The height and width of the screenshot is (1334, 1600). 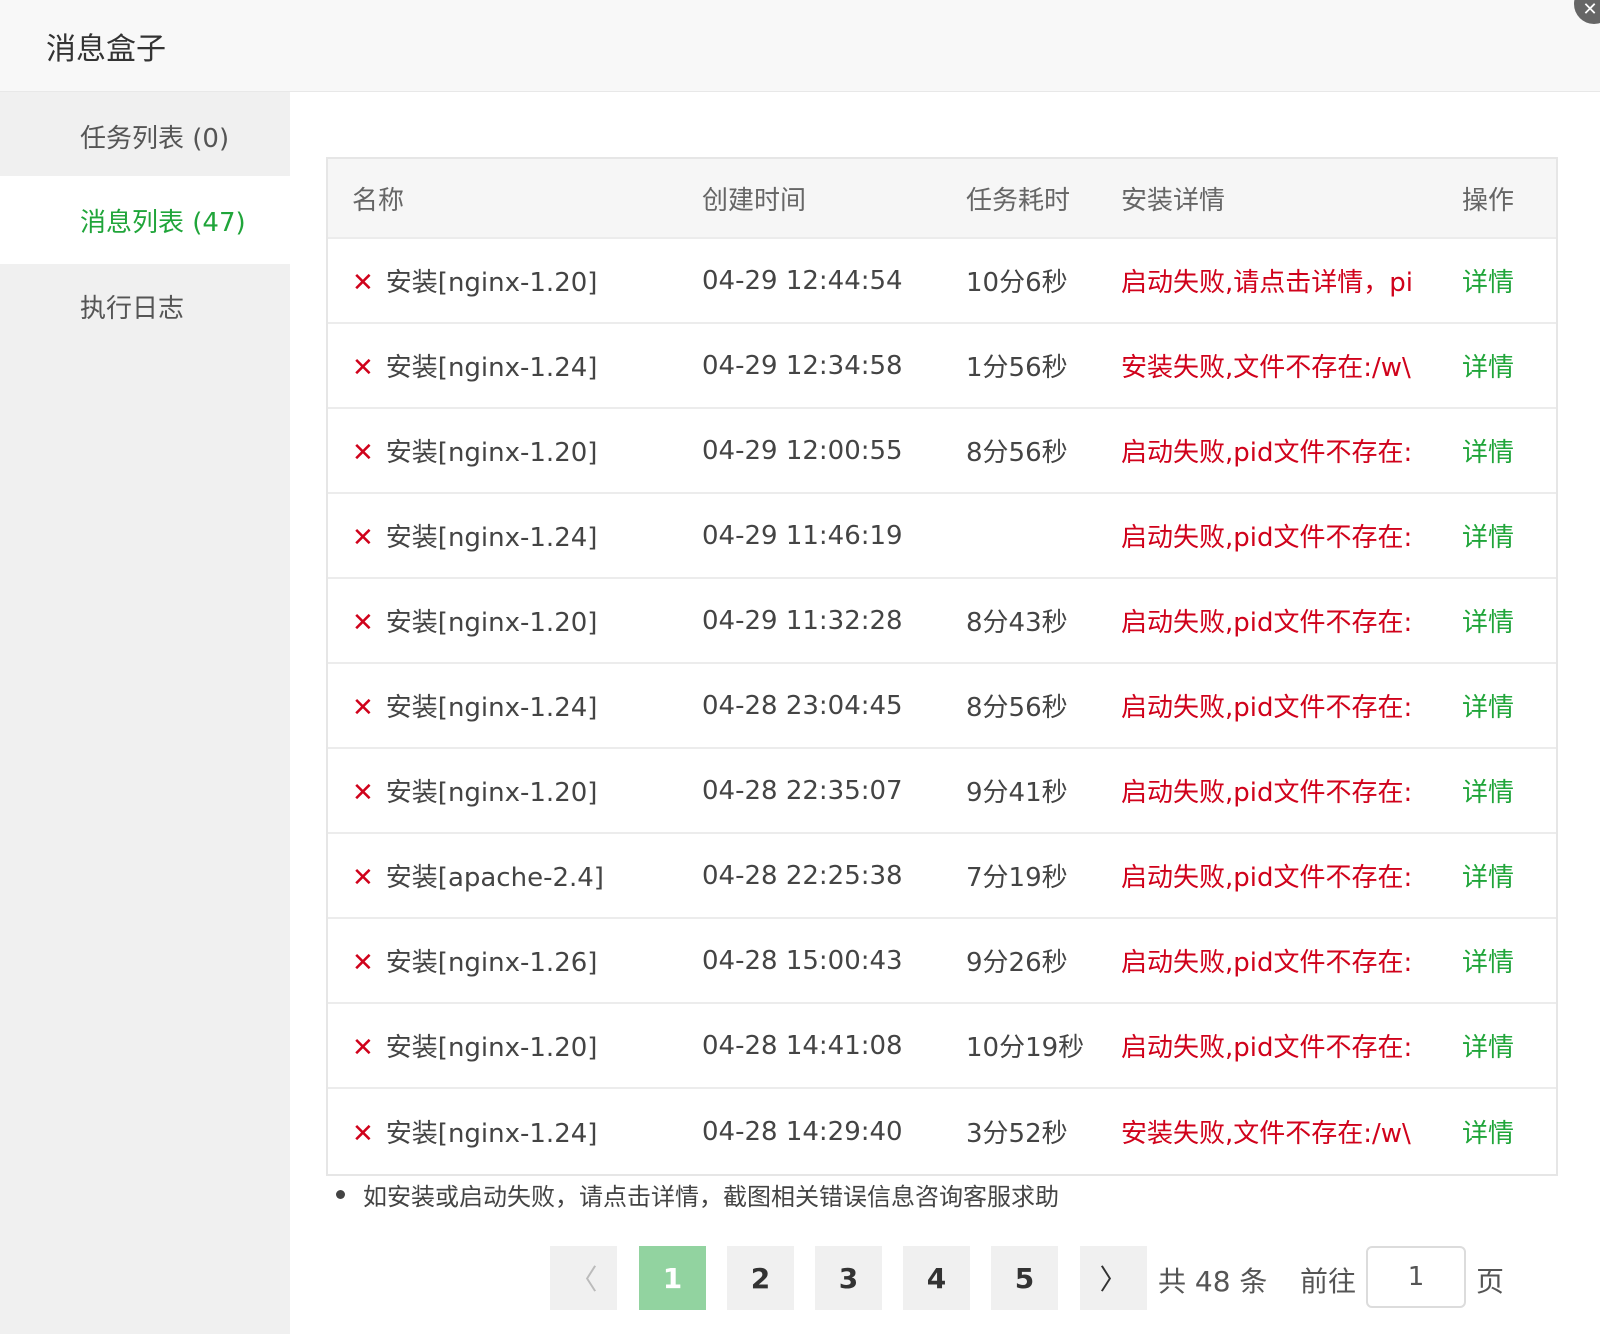 I want to click on task-duration: 9分26秒, so click(x=1017, y=963).